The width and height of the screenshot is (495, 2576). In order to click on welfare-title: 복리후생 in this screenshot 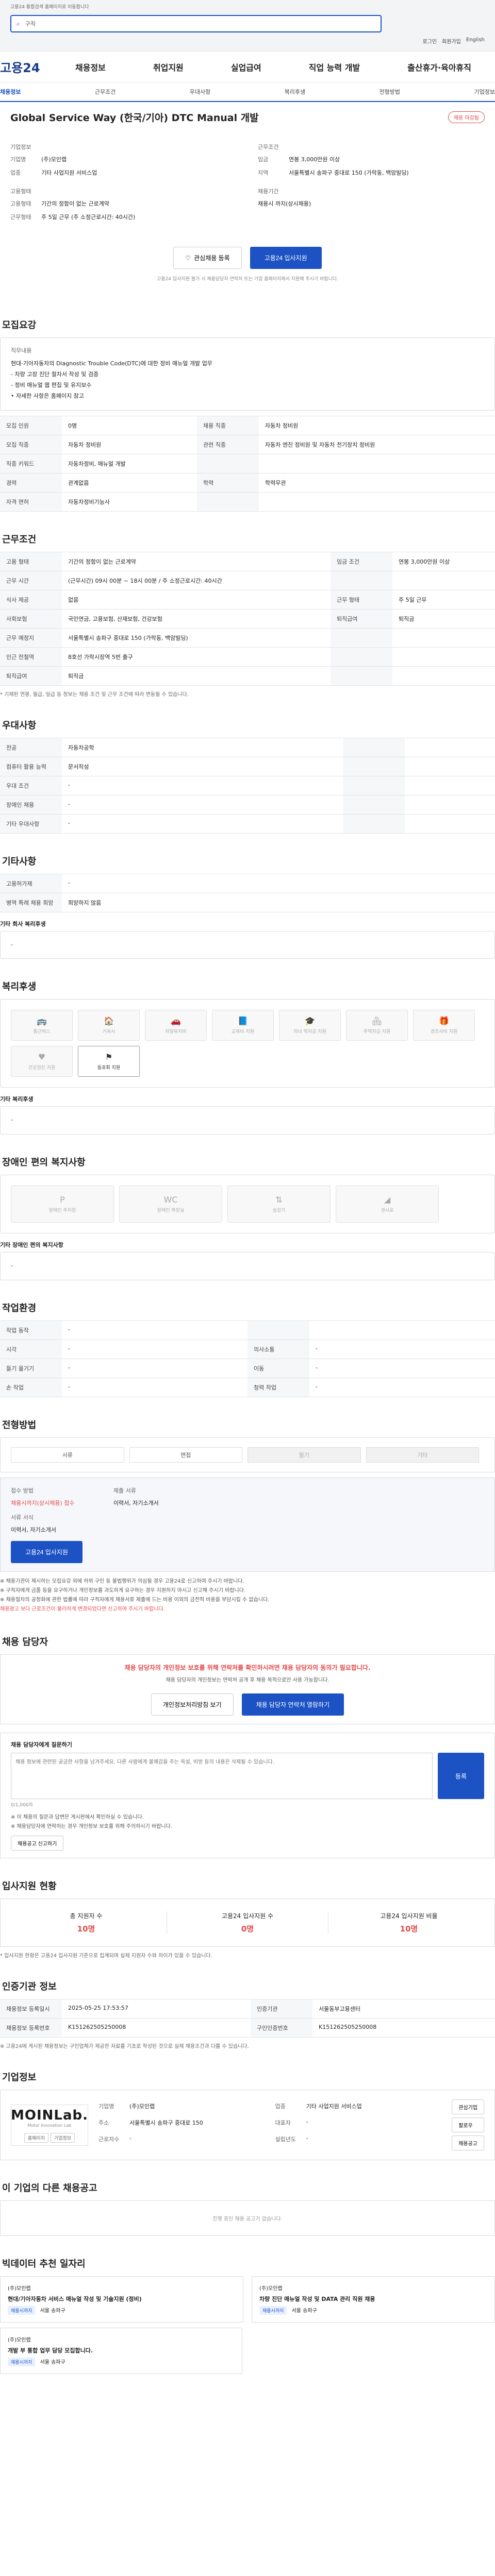, I will do `click(19, 987)`.